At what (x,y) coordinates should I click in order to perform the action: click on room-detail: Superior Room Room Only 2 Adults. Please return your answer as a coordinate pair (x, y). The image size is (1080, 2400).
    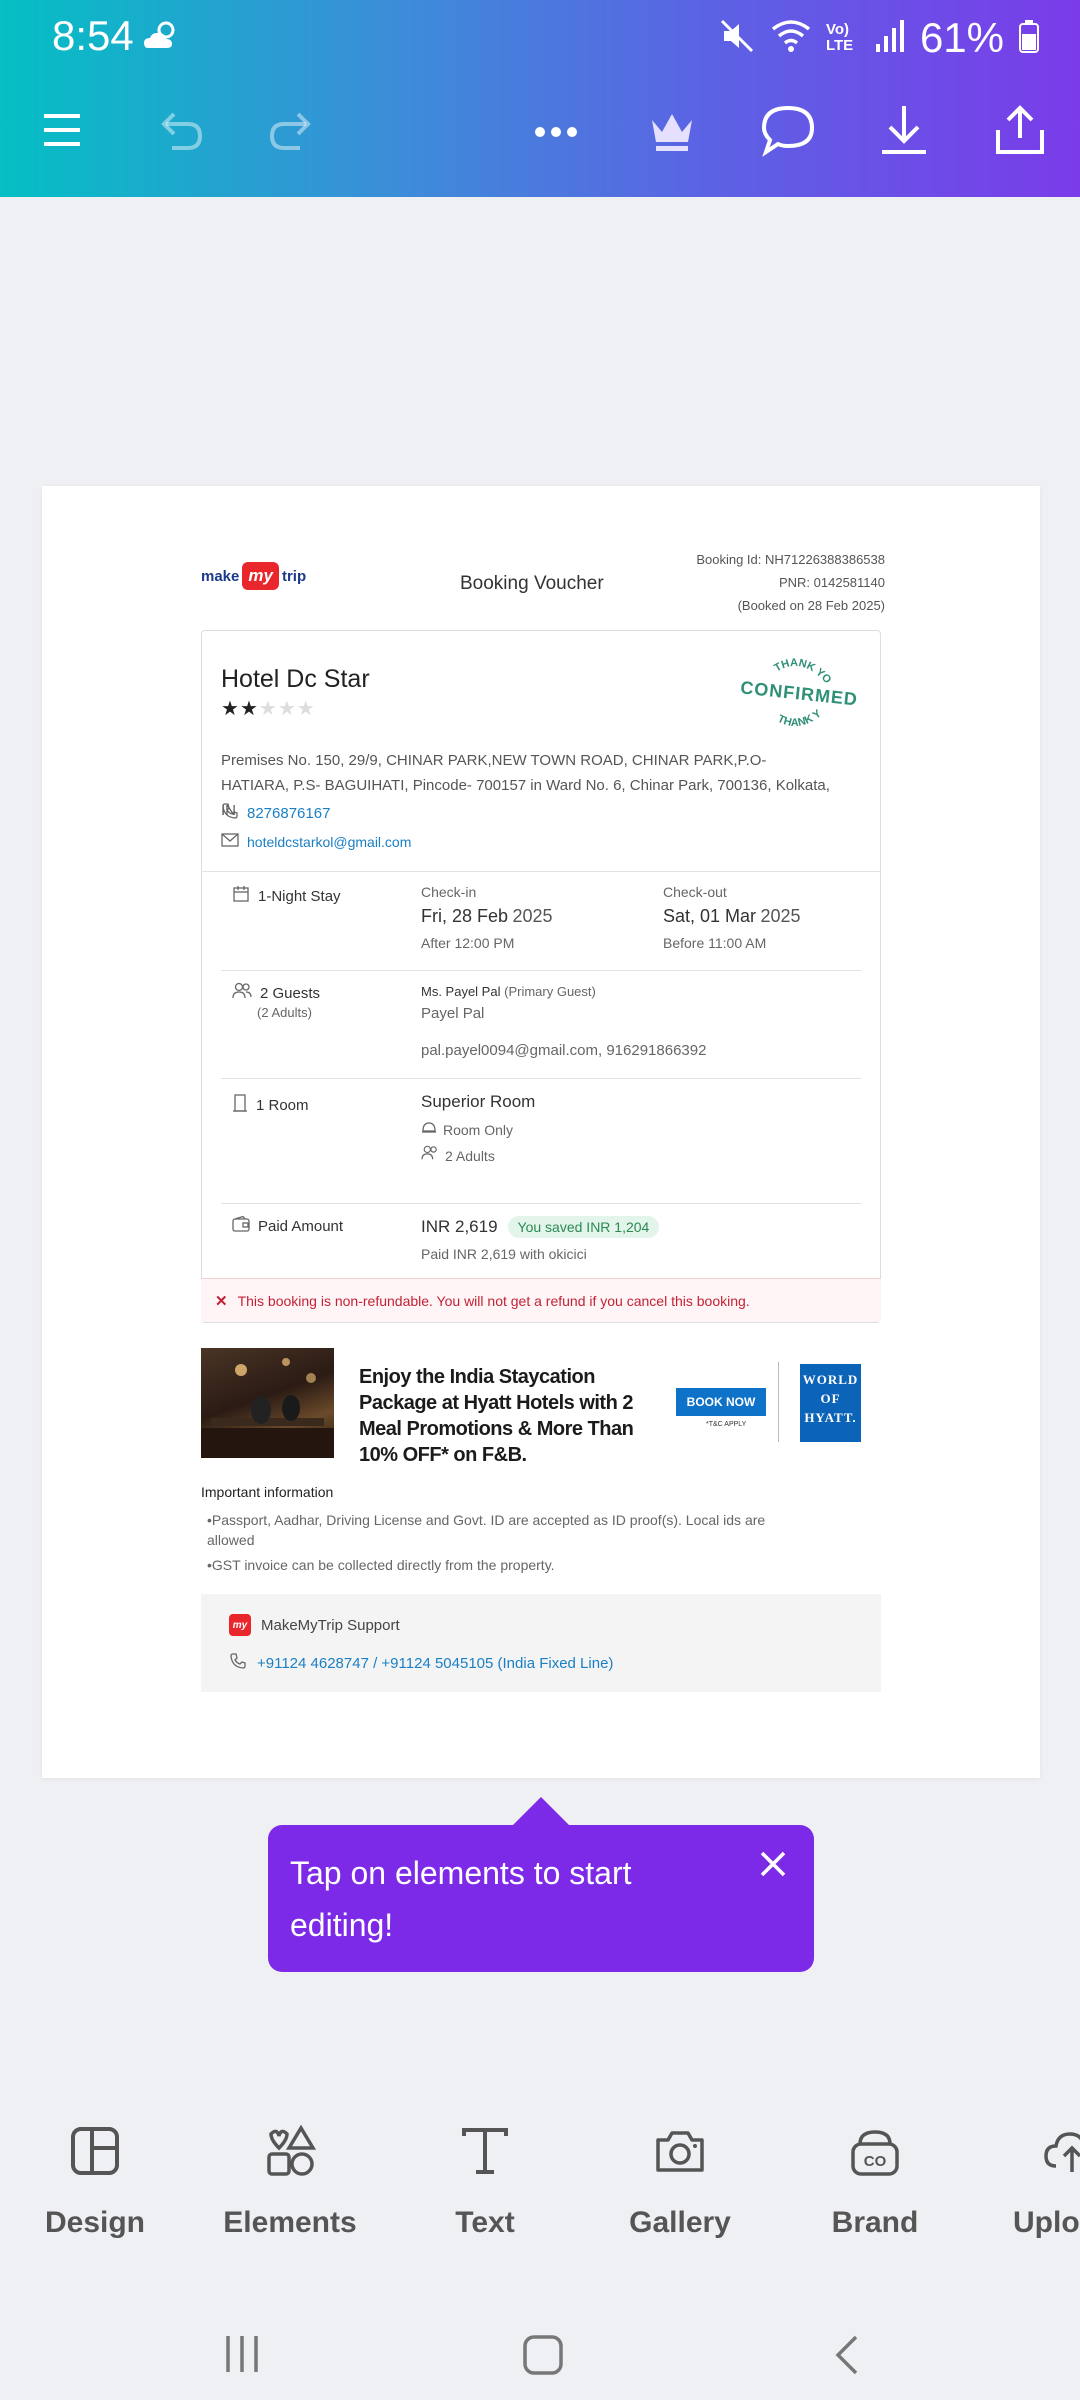
    Looking at the image, I should click on (478, 1129).